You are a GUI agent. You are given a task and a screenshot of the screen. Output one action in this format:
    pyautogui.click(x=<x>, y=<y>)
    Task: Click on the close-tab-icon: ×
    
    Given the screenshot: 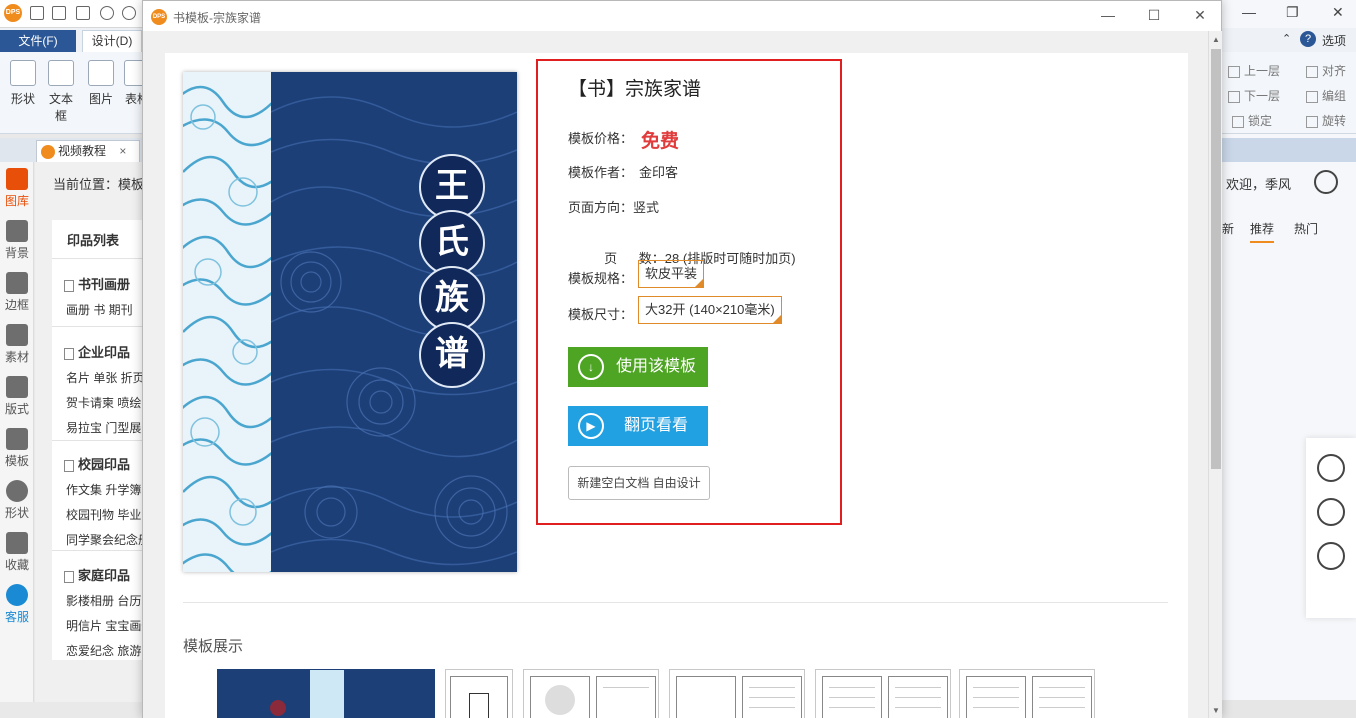 What is the action you would take?
    pyautogui.click(x=122, y=151)
    